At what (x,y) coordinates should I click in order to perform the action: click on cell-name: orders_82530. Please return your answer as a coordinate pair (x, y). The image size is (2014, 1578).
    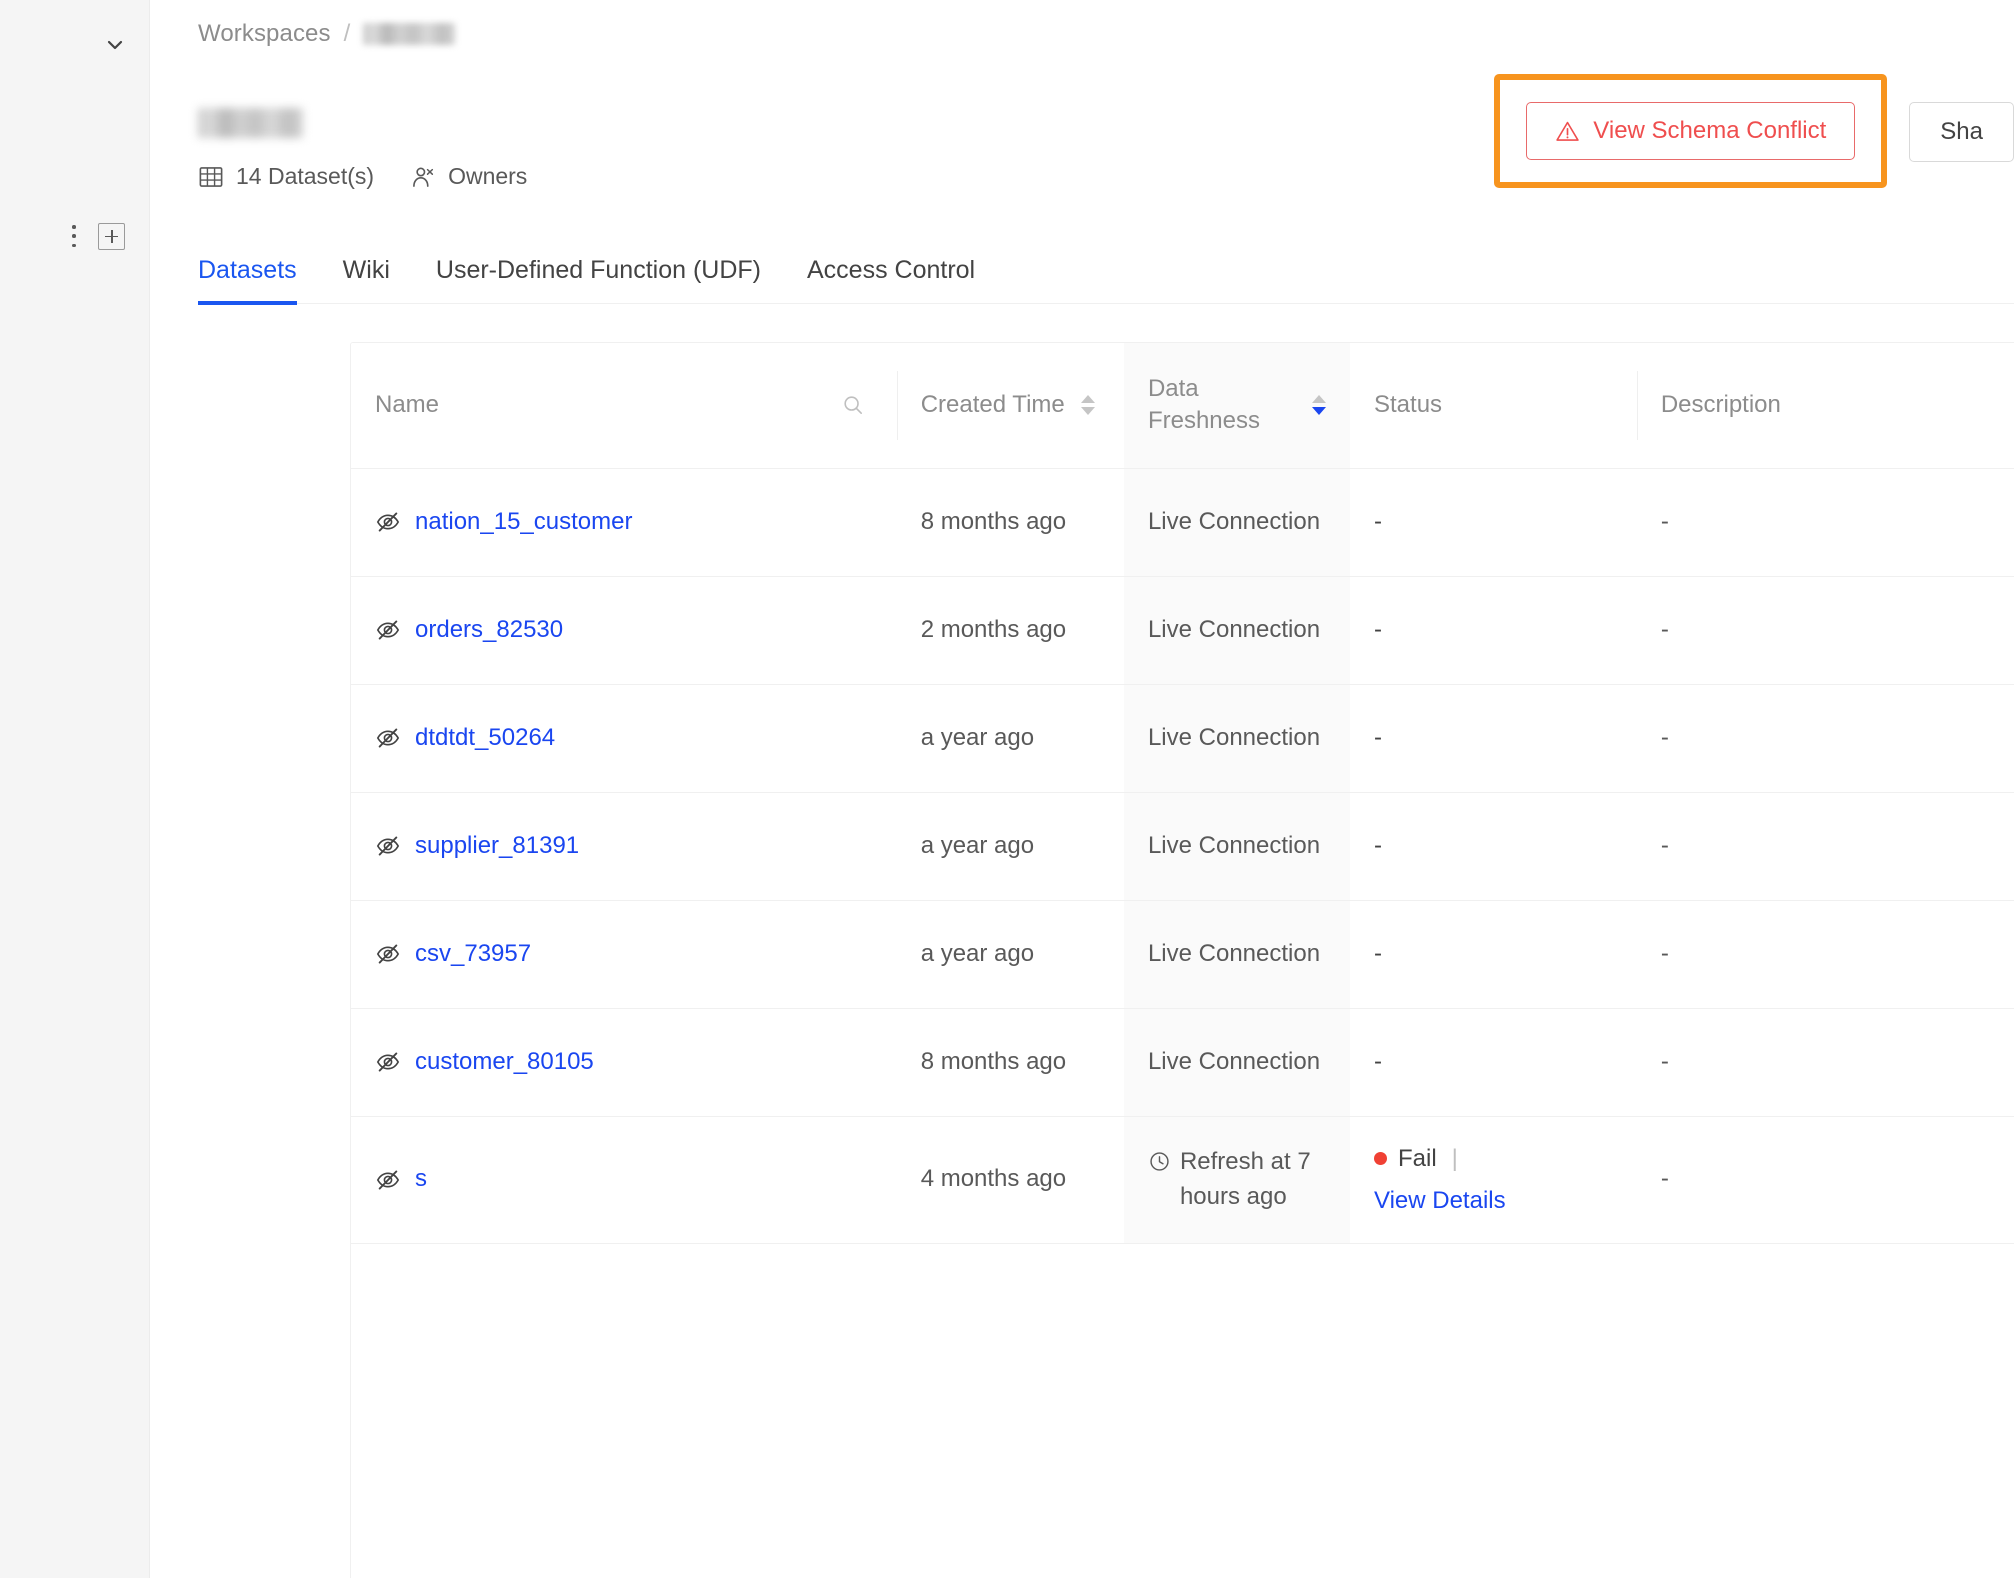
    Looking at the image, I should click on (624, 630).